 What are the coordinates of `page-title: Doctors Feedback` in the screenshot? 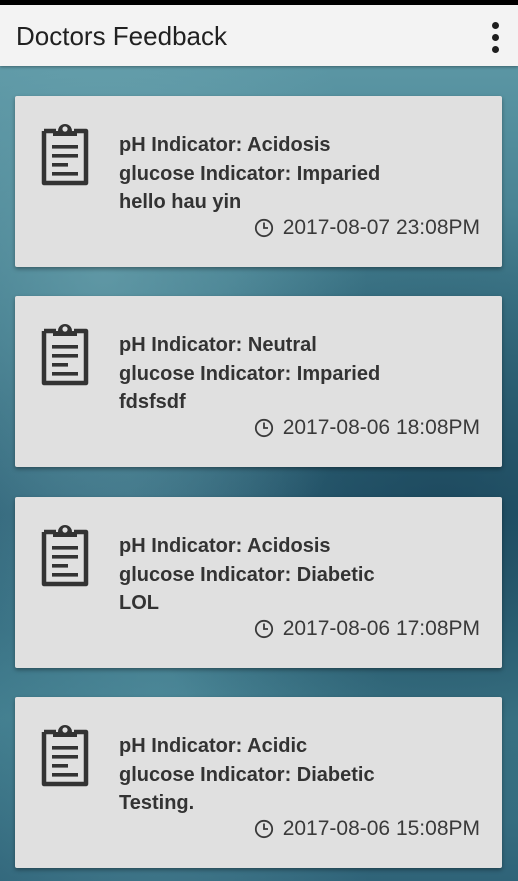 It's located at (121, 36).